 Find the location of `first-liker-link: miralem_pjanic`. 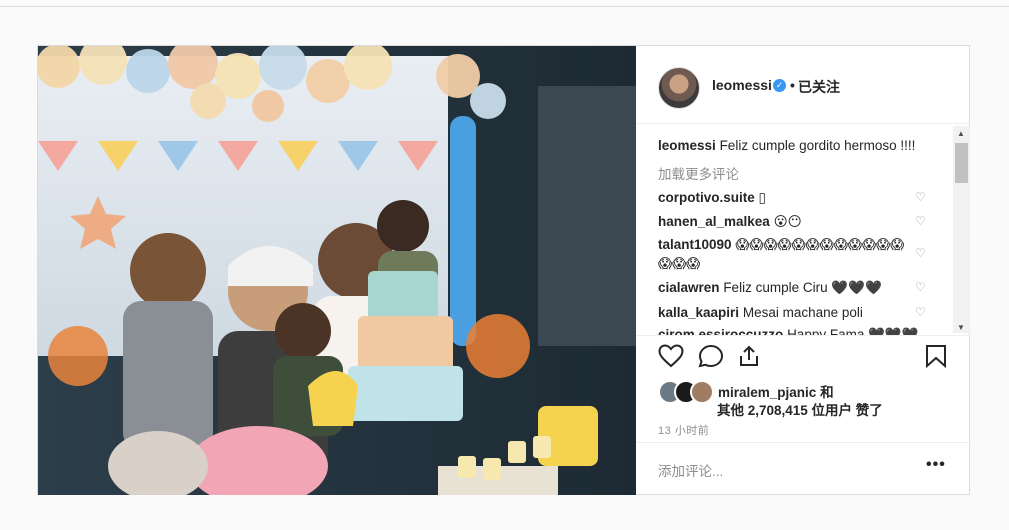

first-liker-link: miralem_pjanic is located at coordinates (767, 392).